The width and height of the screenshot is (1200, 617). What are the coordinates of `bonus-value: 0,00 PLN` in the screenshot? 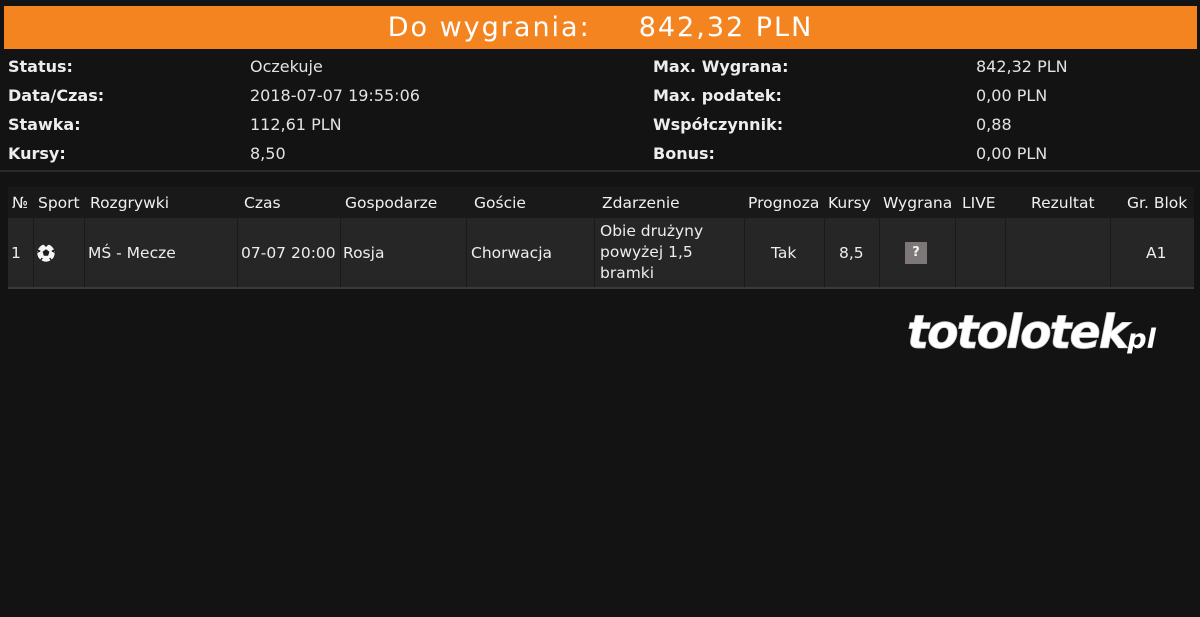 It's located at (1012, 153).